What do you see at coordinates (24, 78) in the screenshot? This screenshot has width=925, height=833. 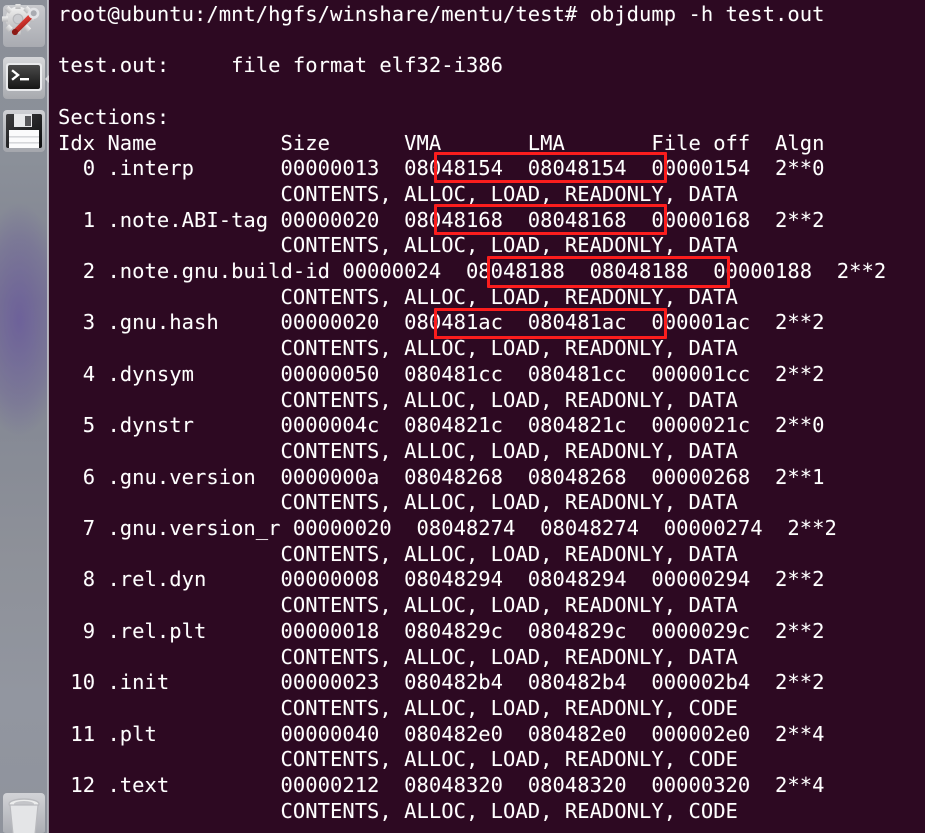 I see `terminal-icon` at bounding box center [24, 78].